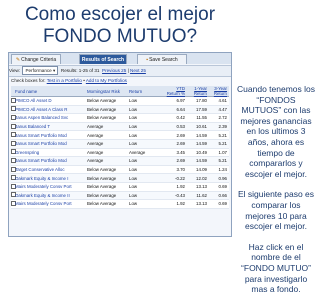  What do you see at coordinates (51, 178) in the screenshot?
I see `fund-name-link: Oakmark Equity & Income I` at bounding box center [51, 178].